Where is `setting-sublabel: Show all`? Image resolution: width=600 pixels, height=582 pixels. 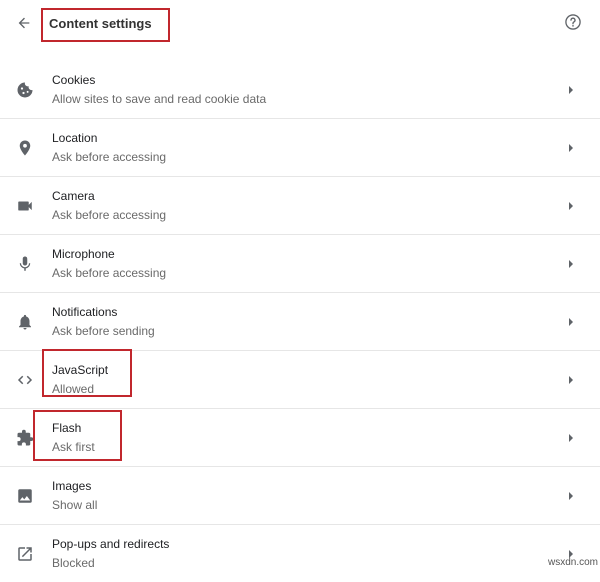 setting-sublabel: Show all is located at coordinates (75, 505).